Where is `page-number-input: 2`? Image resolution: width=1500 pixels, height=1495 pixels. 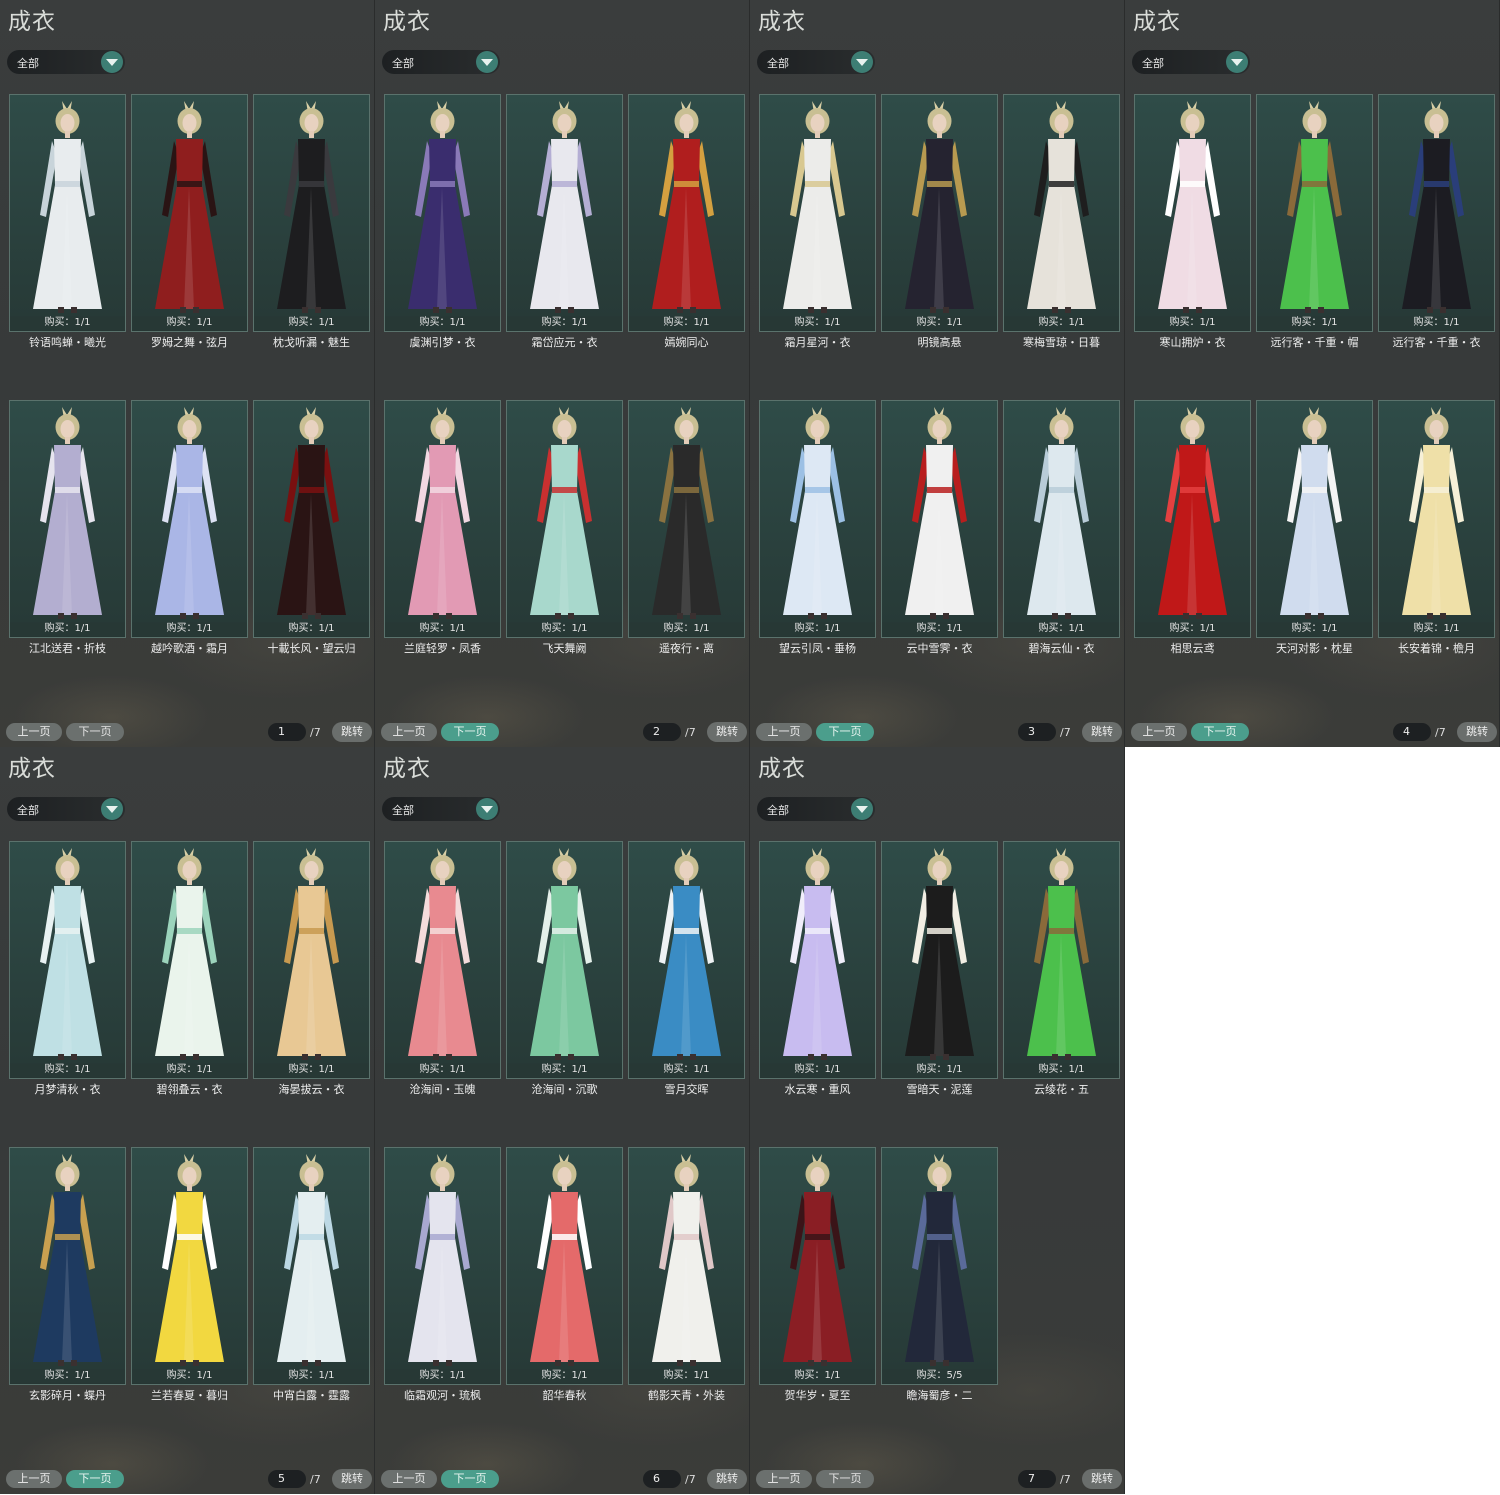 page-number-input: 2 is located at coordinates (662, 732).